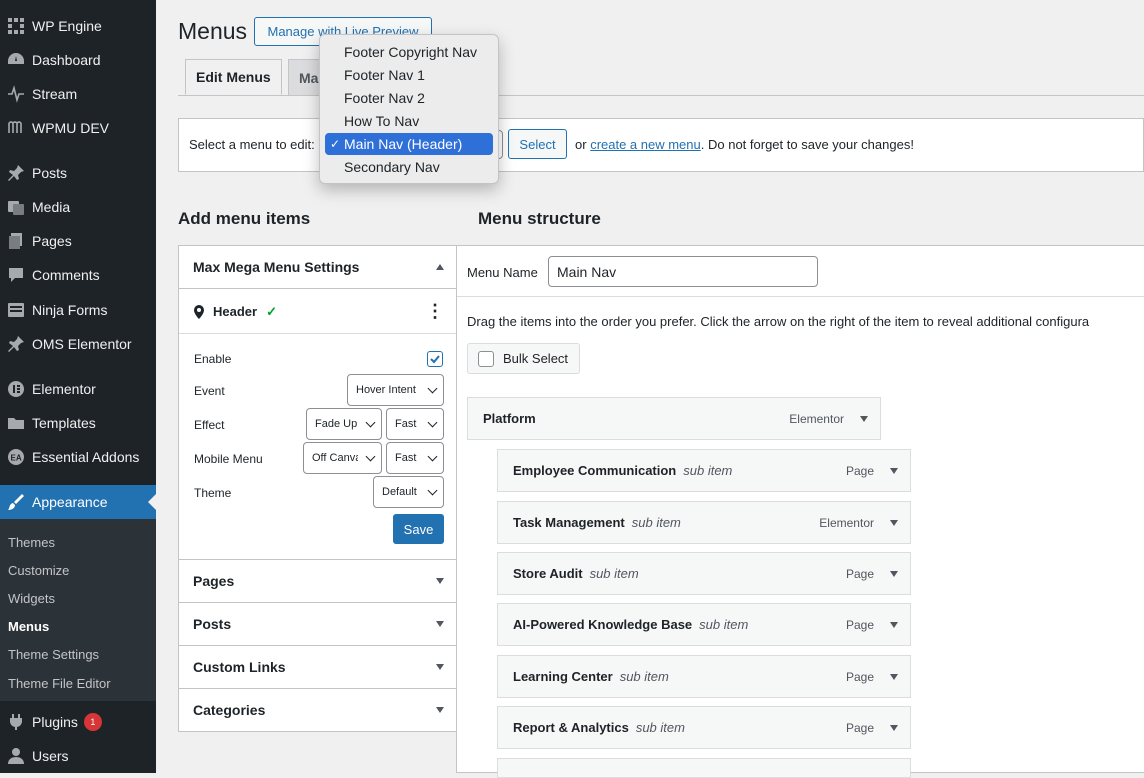 Image resolution: width=1144 pixels, height=778 pixels. I want to click on dropdown-option: Footer Copyright Nav, so click(409, 52).